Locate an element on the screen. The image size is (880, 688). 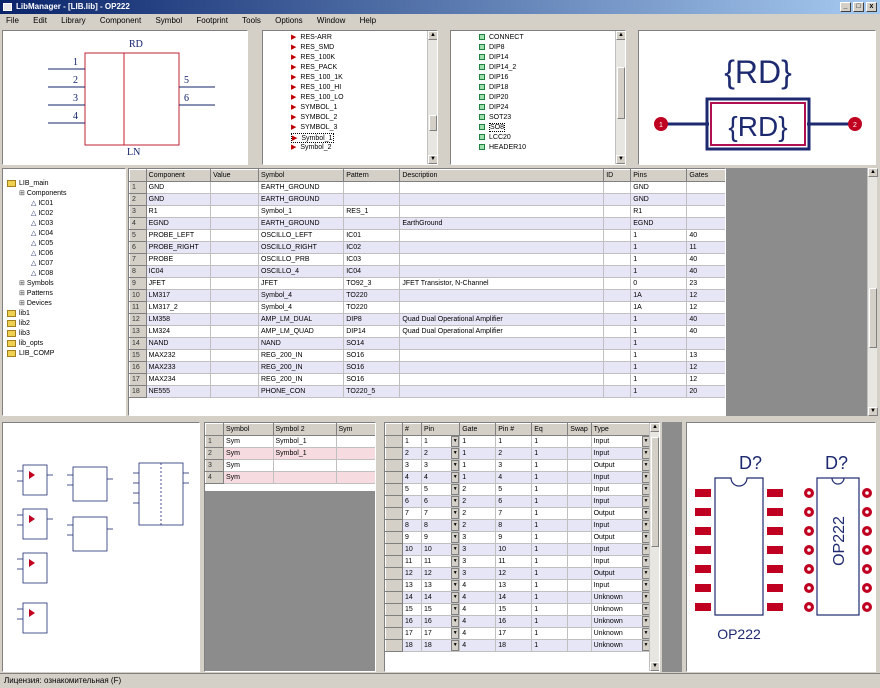
table-row: 1 GND EARTH_GROUND GND is located at coordinates (427, 187).